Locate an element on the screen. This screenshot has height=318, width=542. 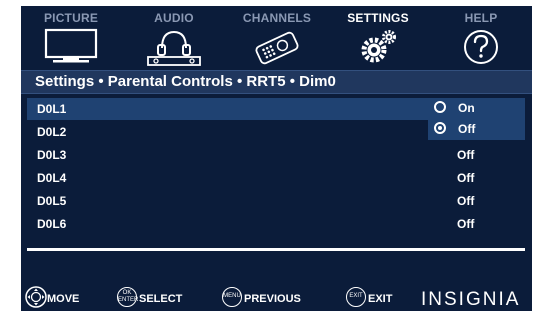
list-row-d0l4: D0L4 Off is located at coordinates (276, 178).